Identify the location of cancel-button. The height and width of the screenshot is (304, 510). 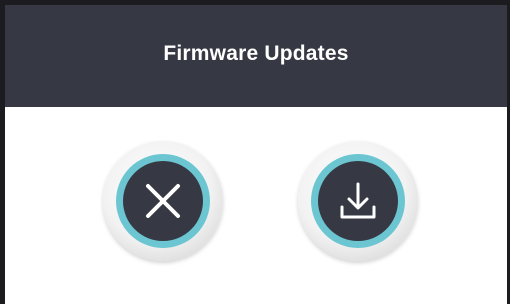
(163, 201).